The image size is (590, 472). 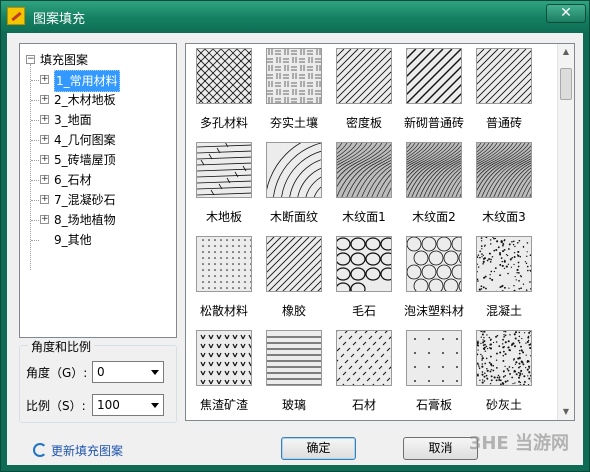 What do you see at coordinates (16, 16) in the screenshot?
I see `app-icon` at bounding box center [16, 16].